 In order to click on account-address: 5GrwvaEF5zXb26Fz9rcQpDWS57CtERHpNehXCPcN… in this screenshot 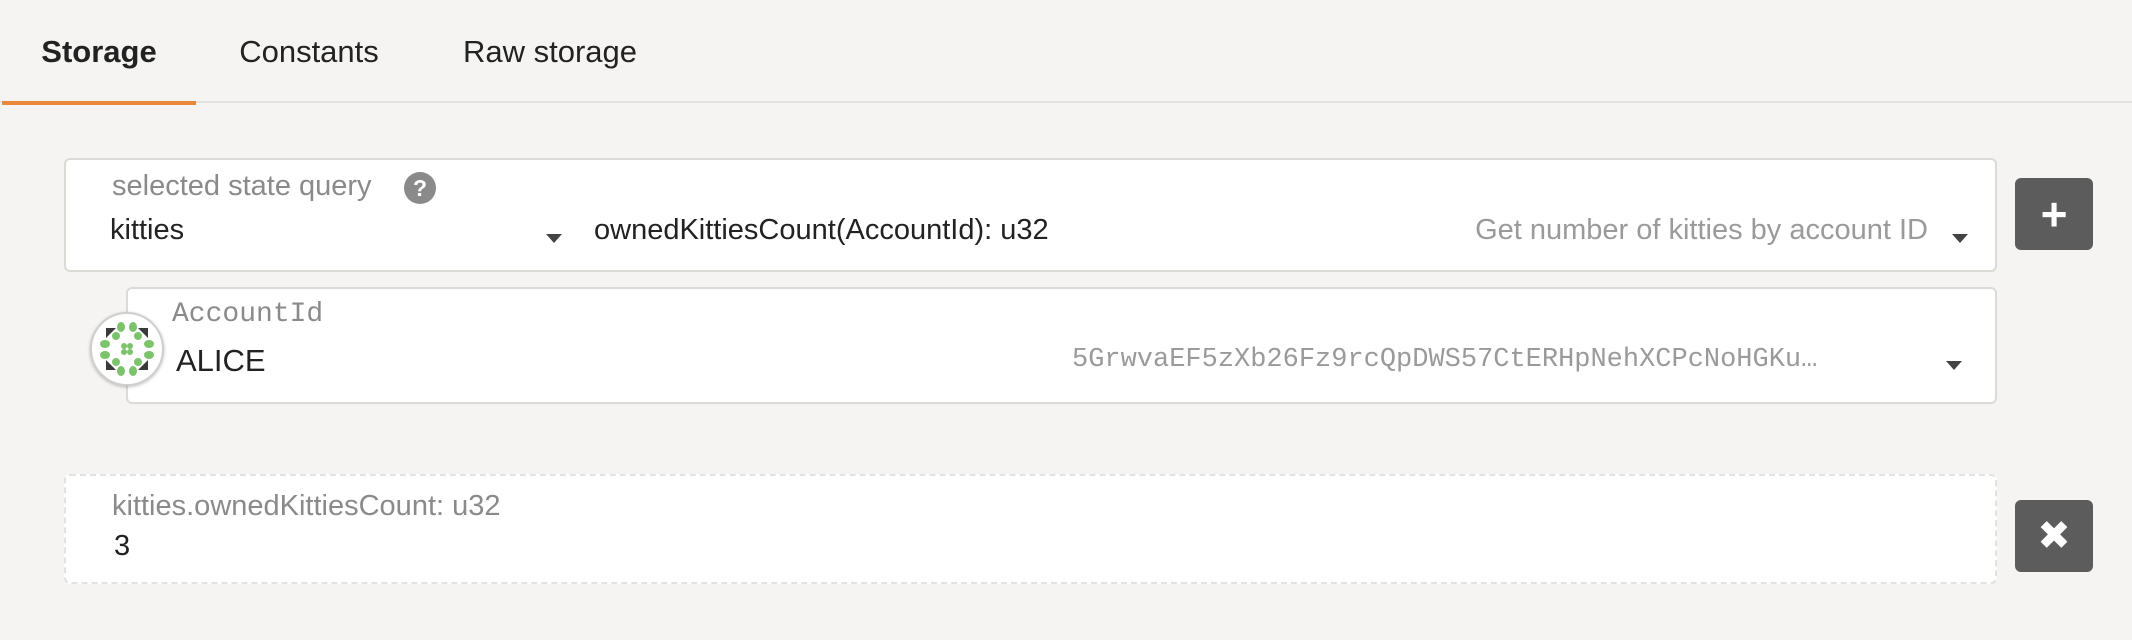, I will do `click(1445, 360)`.